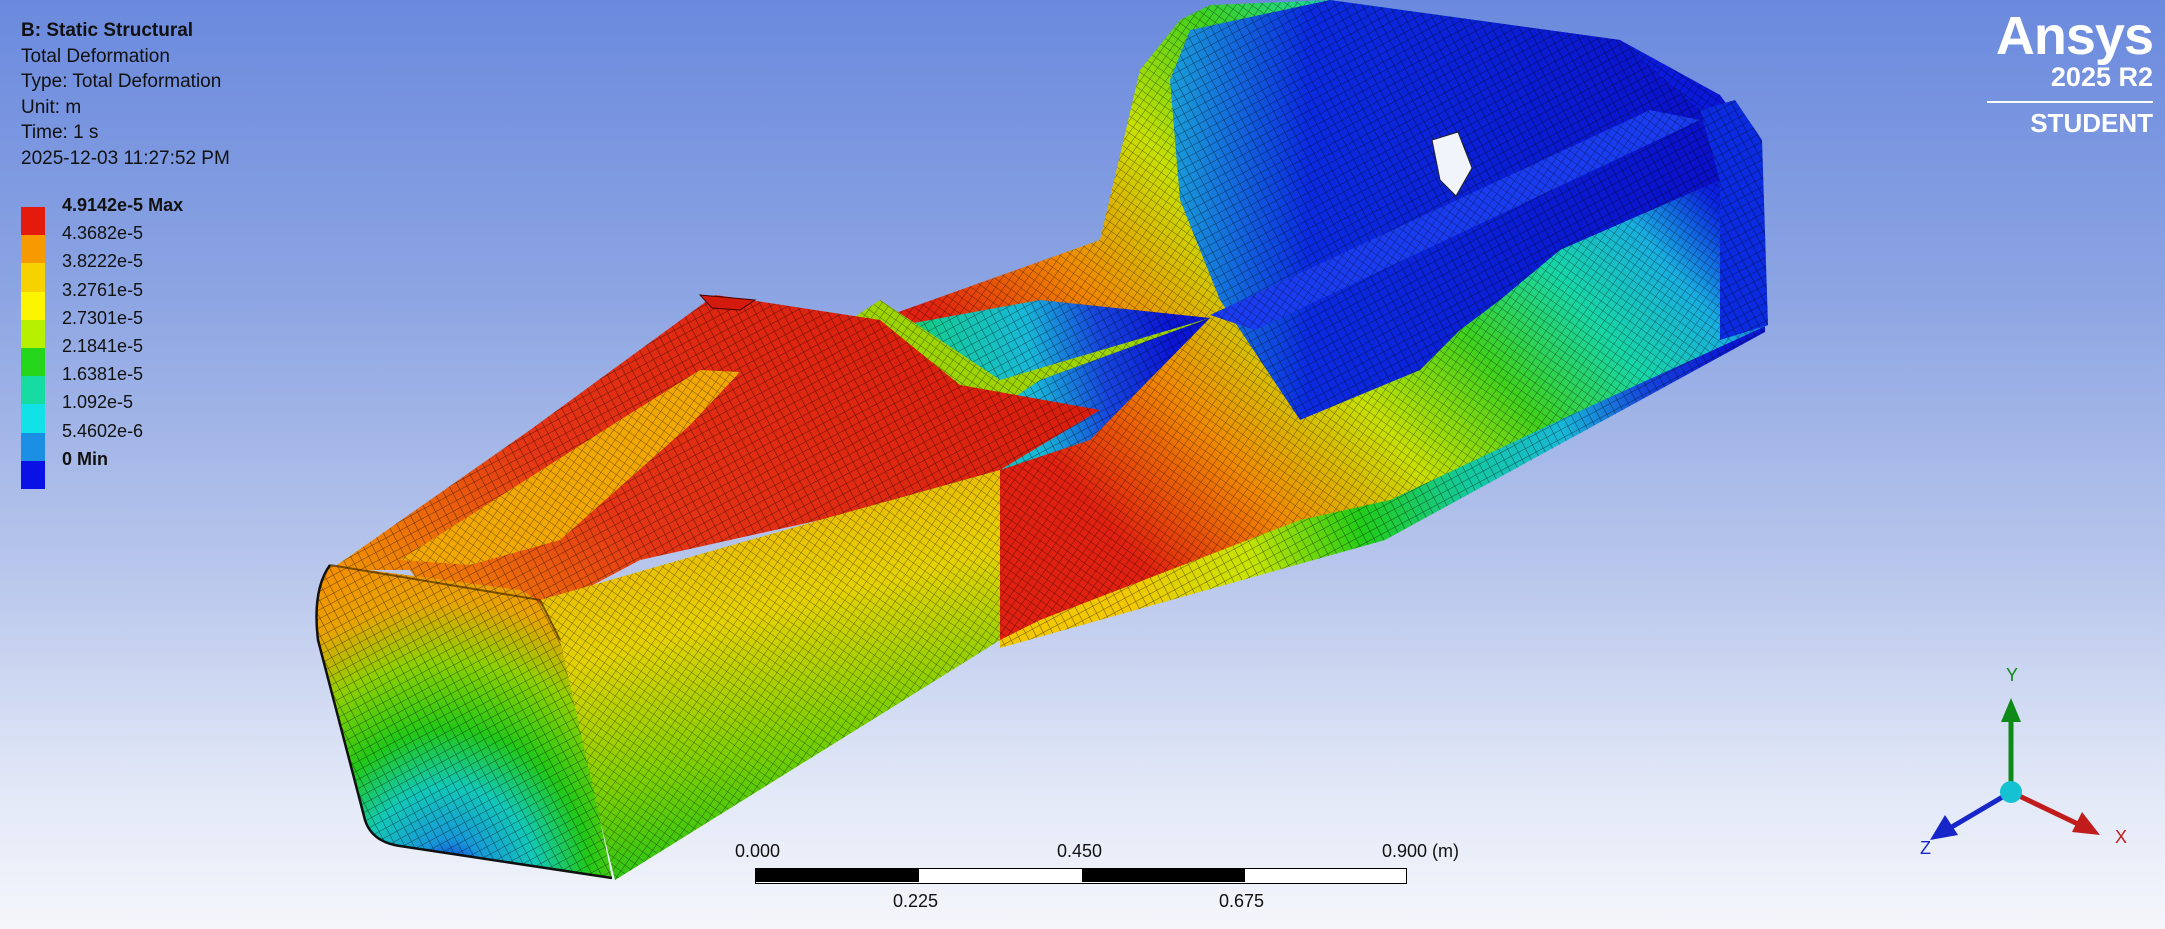 Image resolution: width=2165 pixels, height=929 pixels. What do you see at coordinates (758, 851) in the screenshot?
I see `scale-label-start: 0.000` at bounding box center [758, 851].